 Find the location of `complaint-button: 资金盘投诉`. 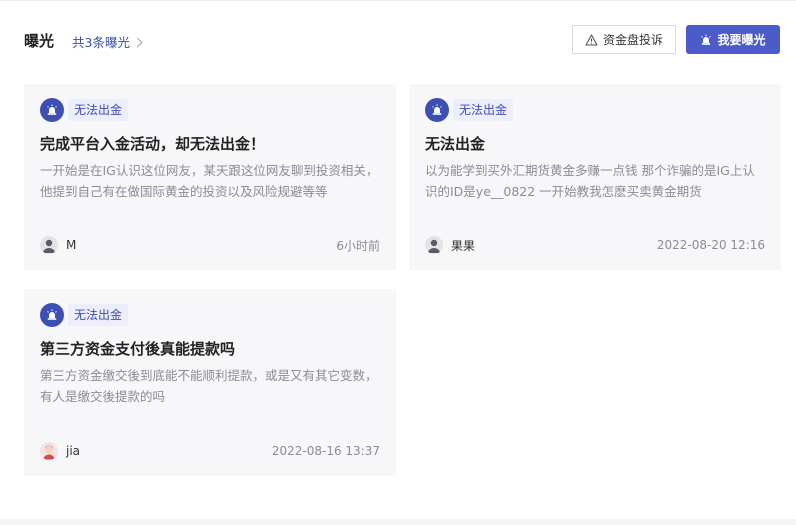

complaint-button: 资金盘投诉 is located at coordinates (624, 39).